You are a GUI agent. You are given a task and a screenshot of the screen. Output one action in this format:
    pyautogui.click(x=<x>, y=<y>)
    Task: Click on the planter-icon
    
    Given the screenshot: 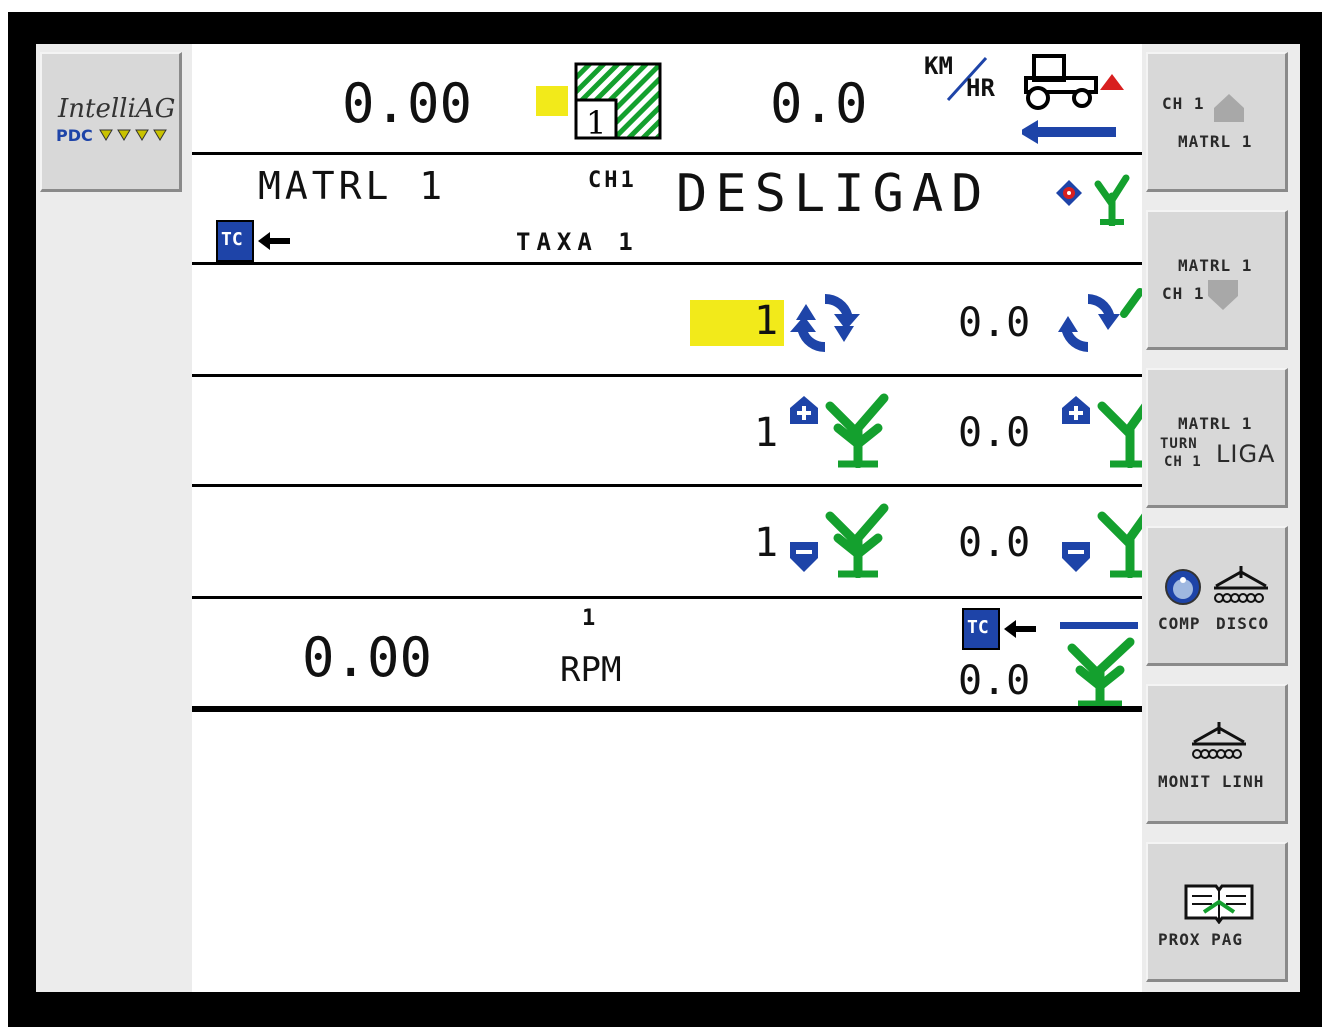 What is the action you would take?
    pyautogui.click(x=1241, y=584)
    